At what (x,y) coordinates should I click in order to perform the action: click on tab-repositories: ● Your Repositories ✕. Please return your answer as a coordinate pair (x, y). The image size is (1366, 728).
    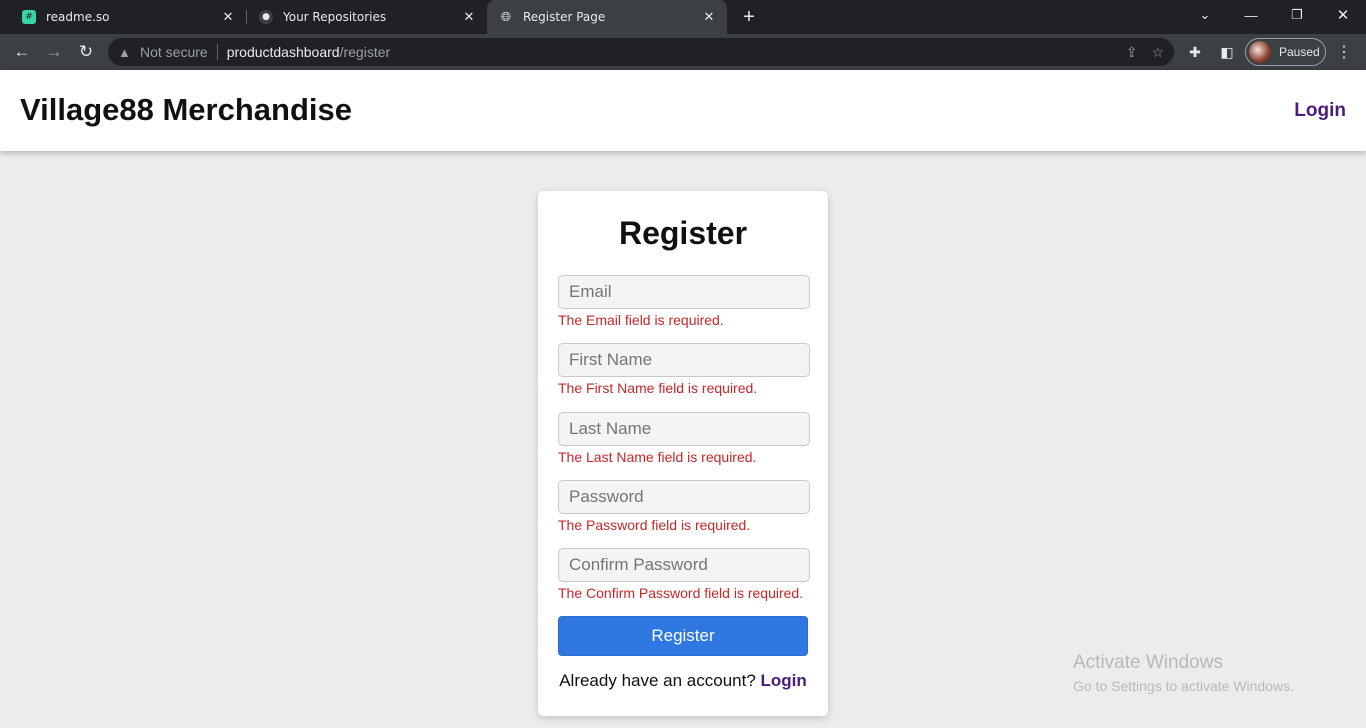
    Looking at the image, I should click on (367, 17).